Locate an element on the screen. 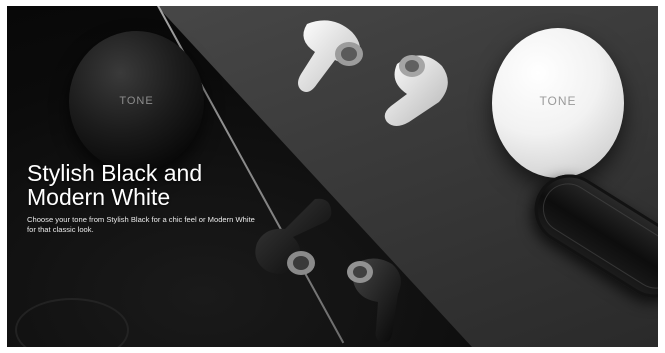 The image size is (665, 353). white-case-logo: TONE is located at coordinates (558, 101).